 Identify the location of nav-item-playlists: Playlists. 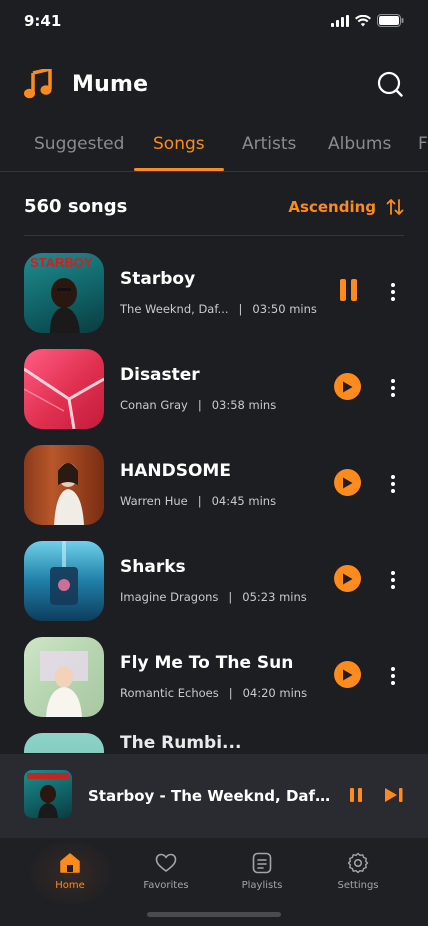
(262, 878).